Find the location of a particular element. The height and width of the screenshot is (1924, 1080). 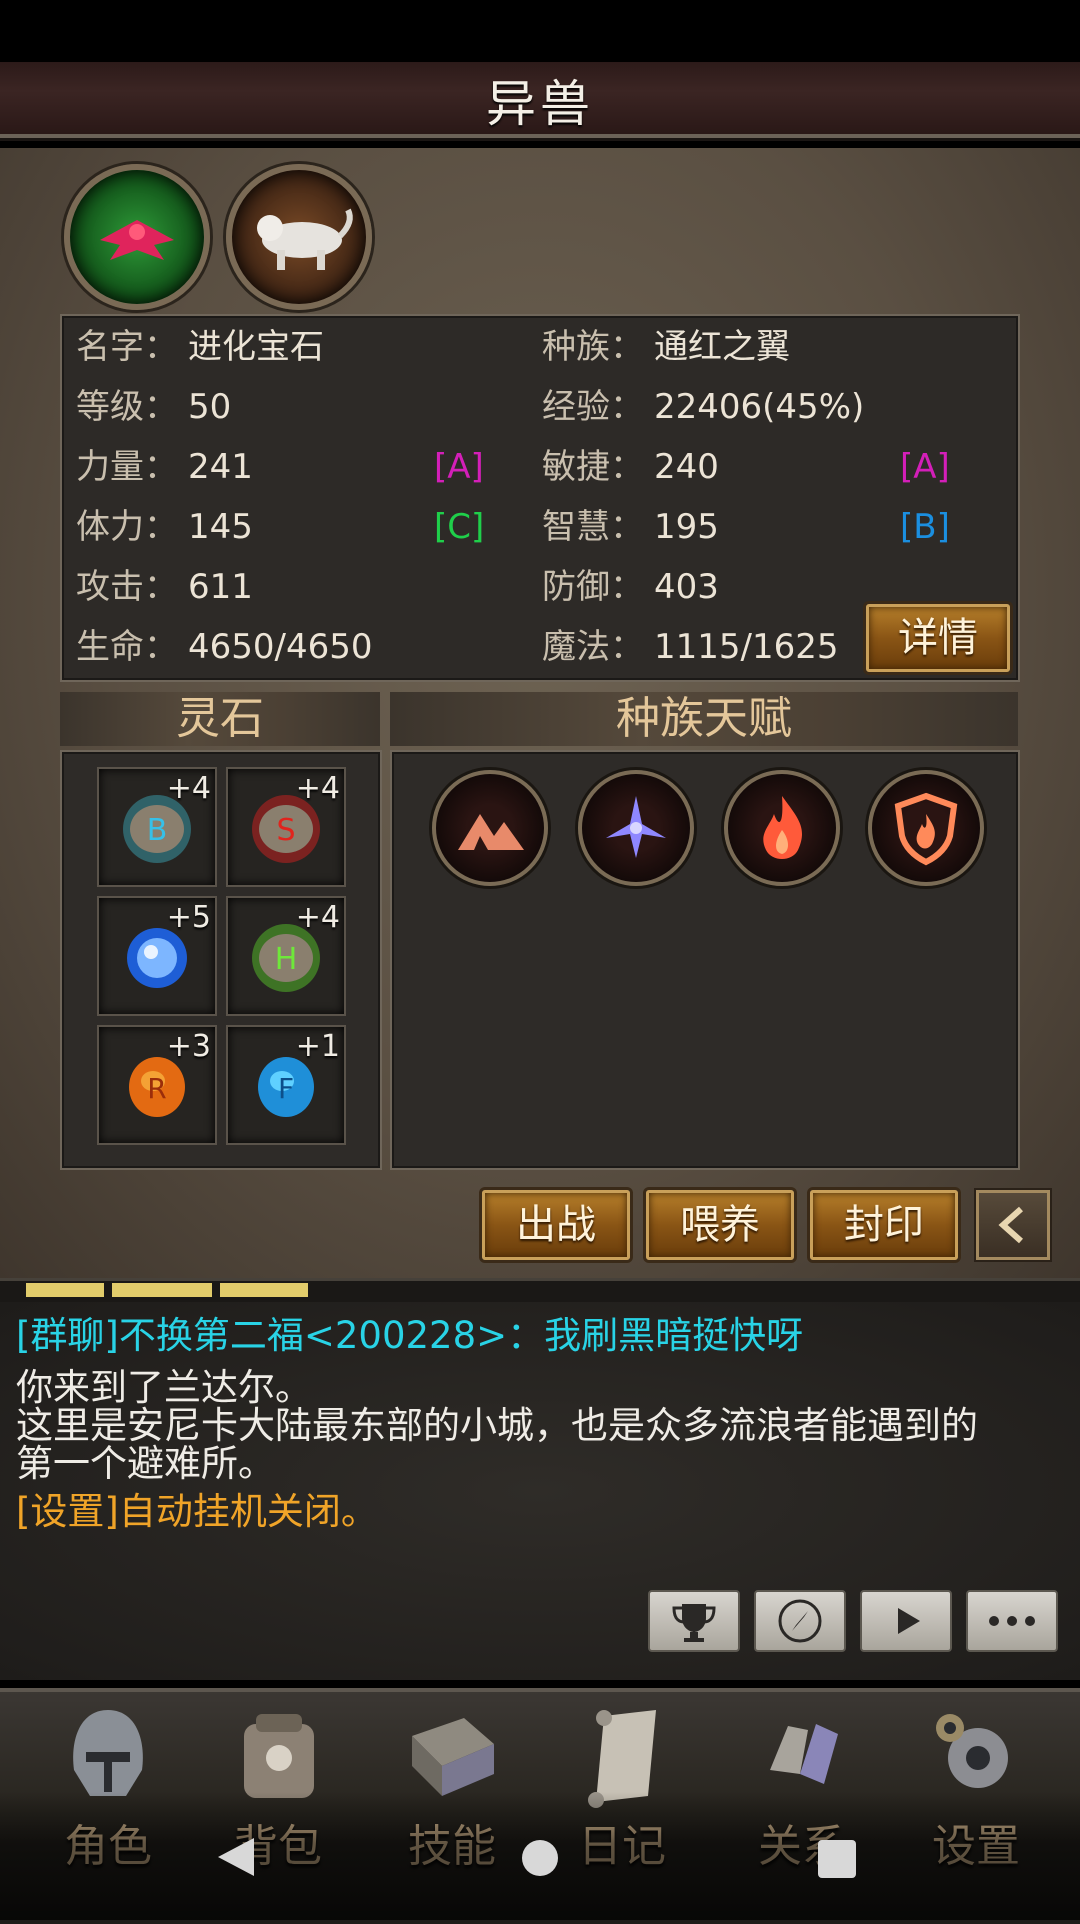

exp-label: 经验： is located at coordinates (593, 407).